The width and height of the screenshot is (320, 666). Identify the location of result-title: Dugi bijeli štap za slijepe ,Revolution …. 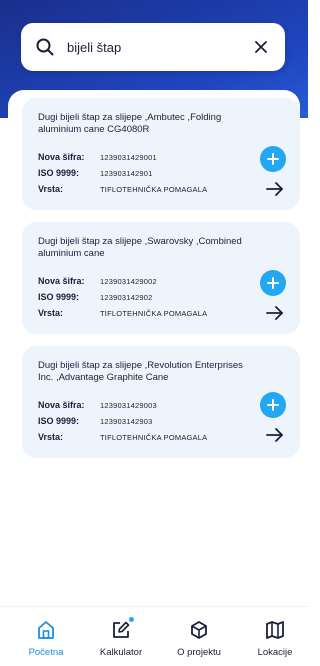
(140, 371).